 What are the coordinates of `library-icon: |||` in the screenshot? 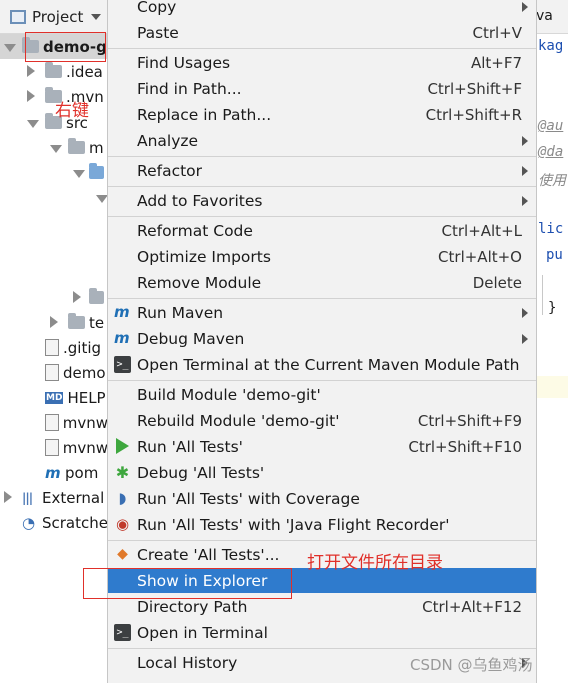 It's located at (27, 497).